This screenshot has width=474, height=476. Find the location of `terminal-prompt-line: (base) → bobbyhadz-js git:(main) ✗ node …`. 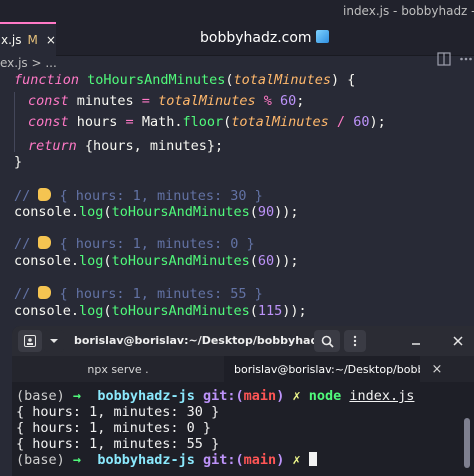

terminal-prompt-line: (base) → bobbyhadz-js git:(main) ✗ node … is located at coordinates (215, 396).